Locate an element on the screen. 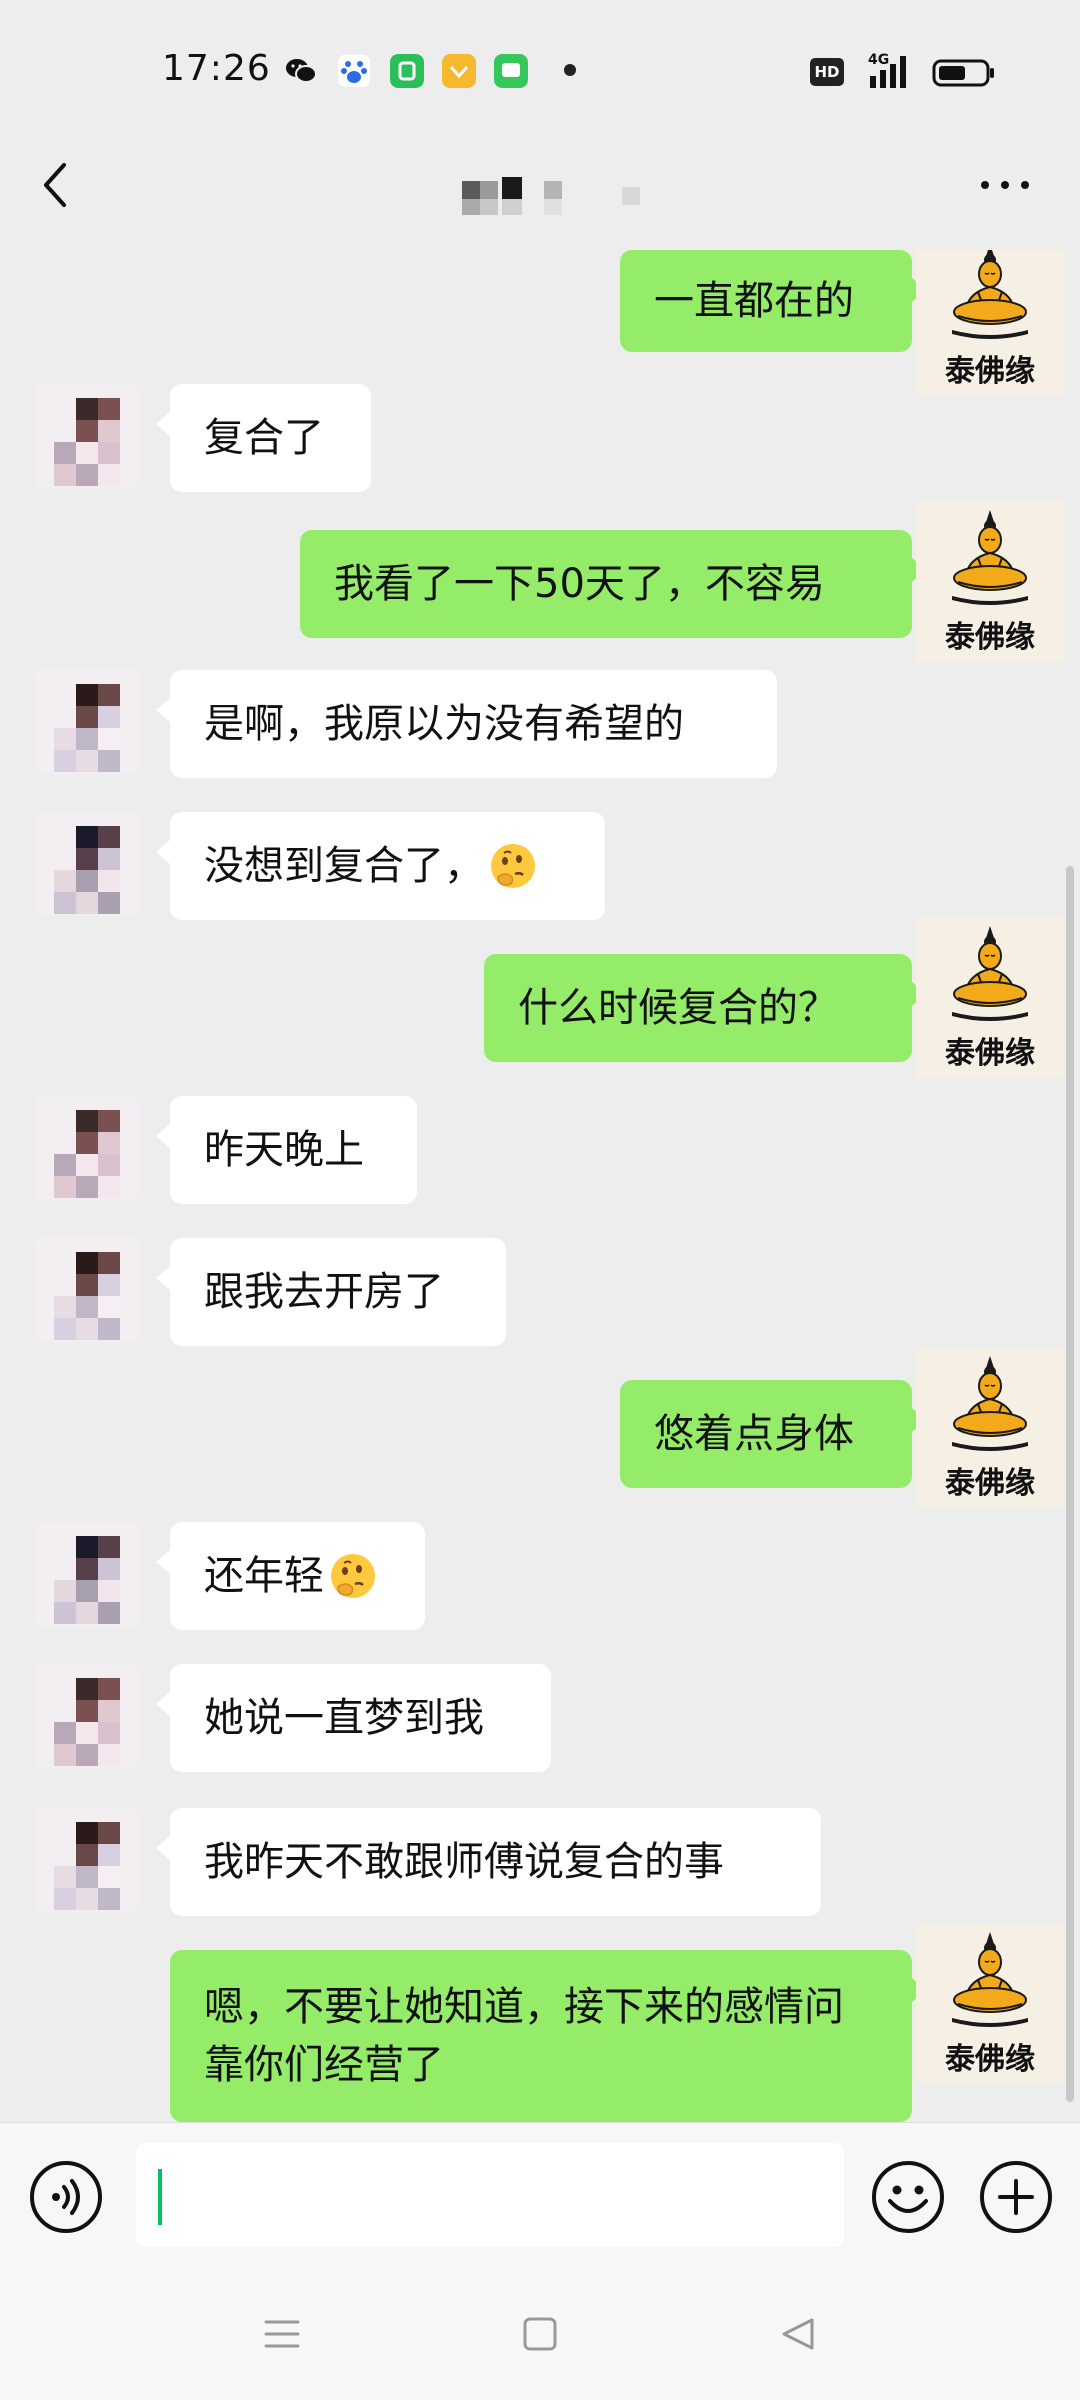 The width and height of the screenshot is (1080, 2400). message-bubble-received: 没想到复合了， is located at coordinates (380, 866).